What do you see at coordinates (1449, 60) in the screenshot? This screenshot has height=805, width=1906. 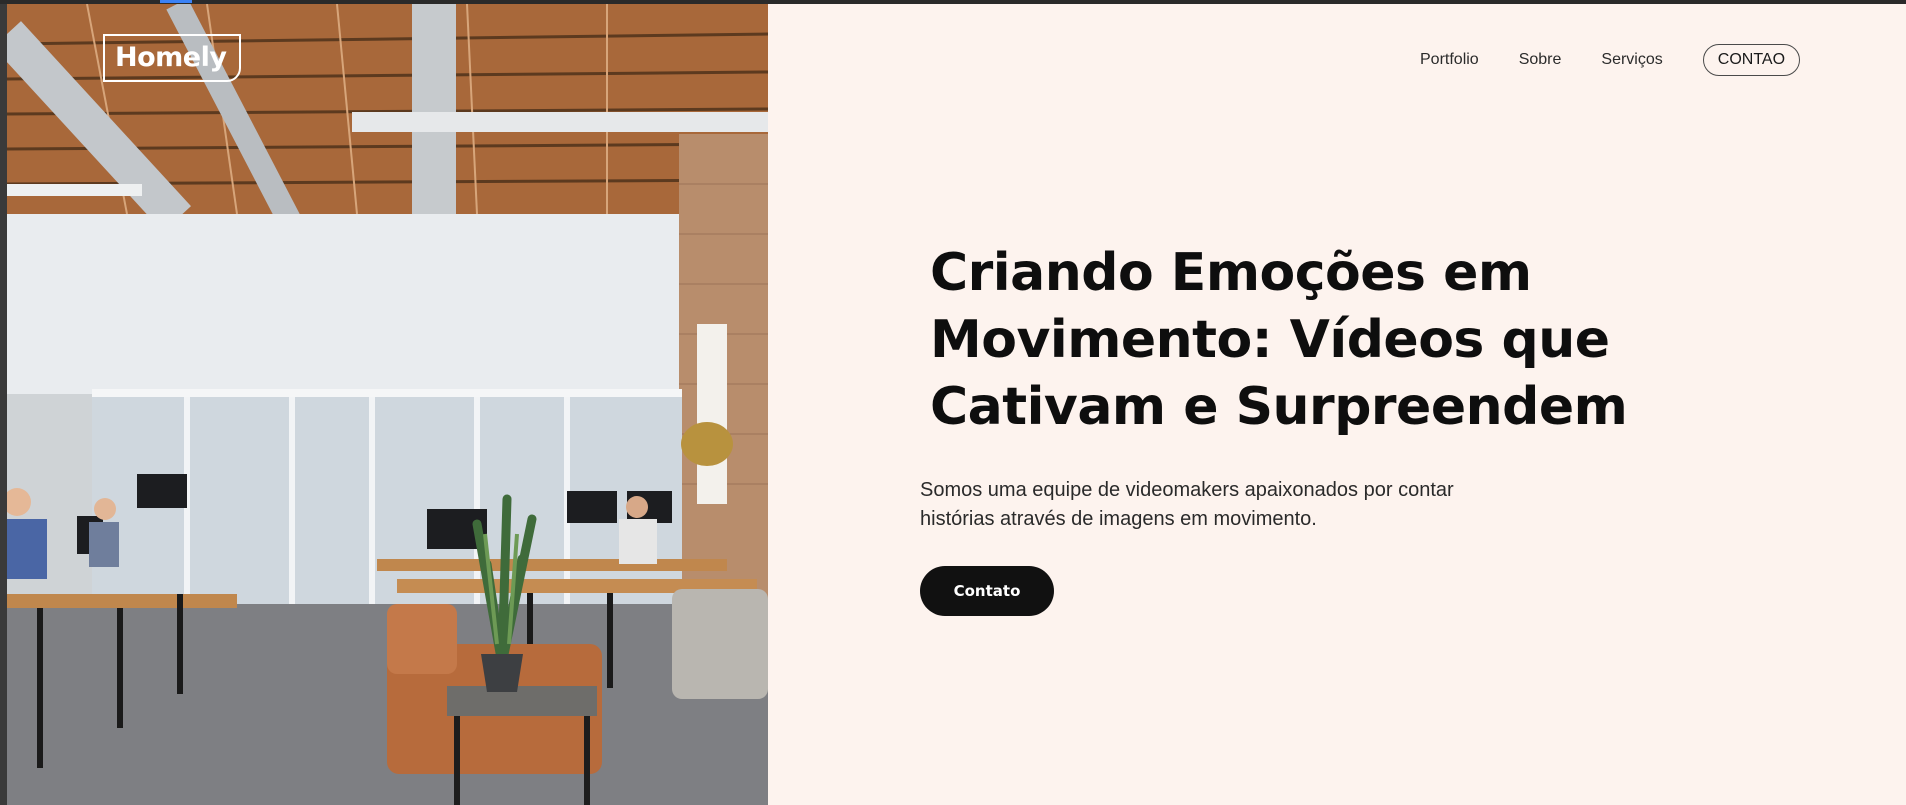 I see `nav-item-portfolio: Portfolio` at bounding box center [1449, 60].